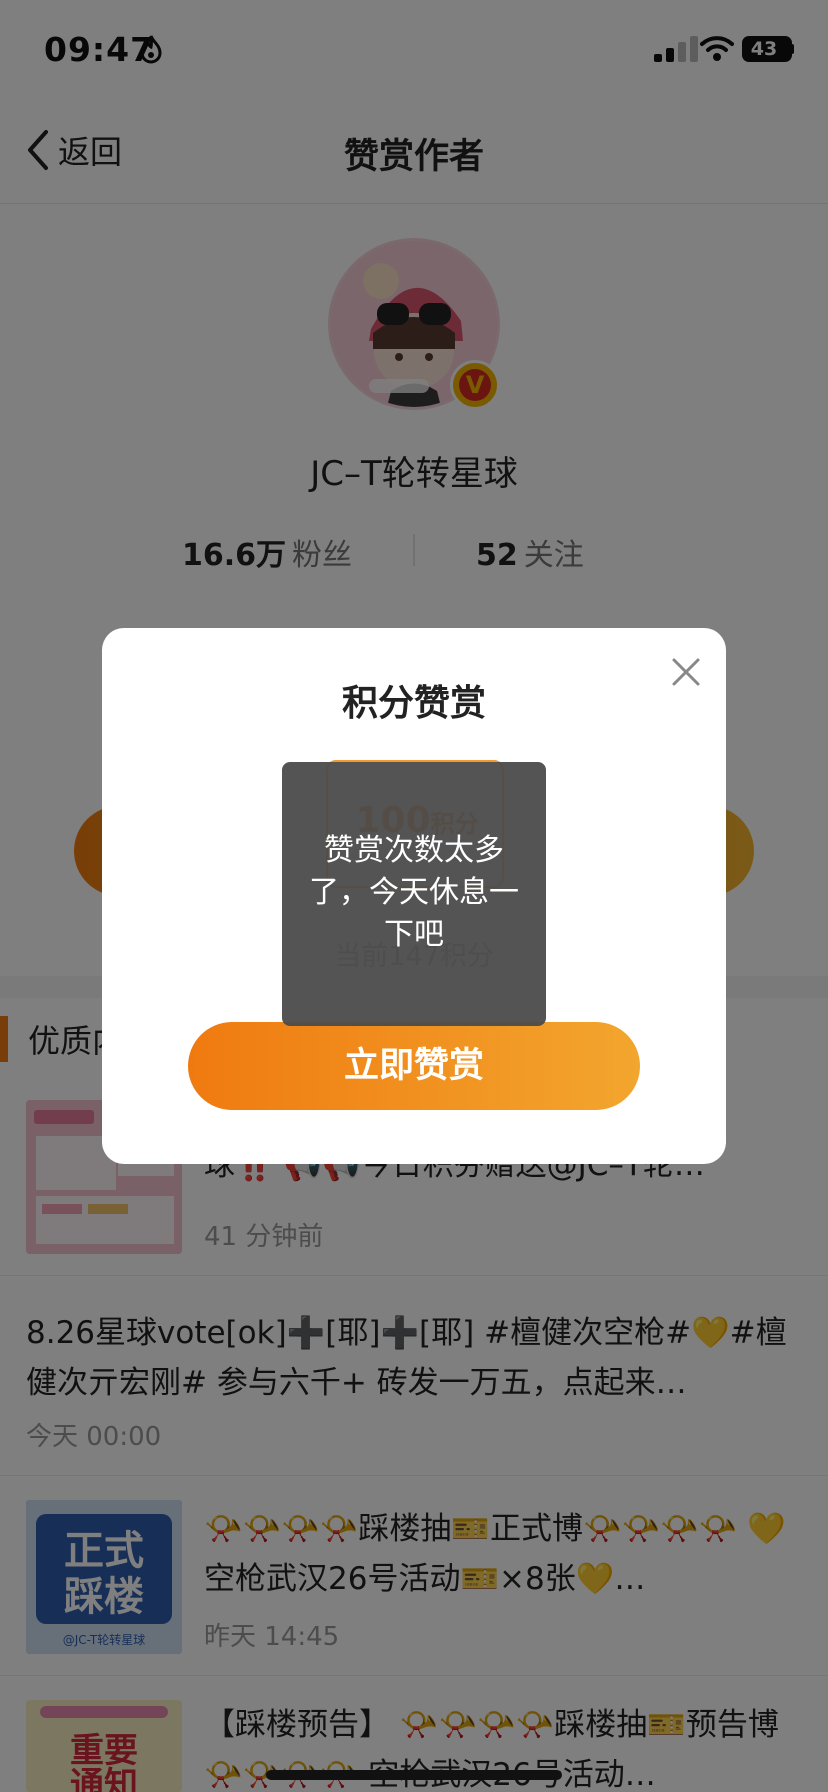 This screenshot has width=828, height=1792. I want to click on home-indicator, so click(414, 1775).